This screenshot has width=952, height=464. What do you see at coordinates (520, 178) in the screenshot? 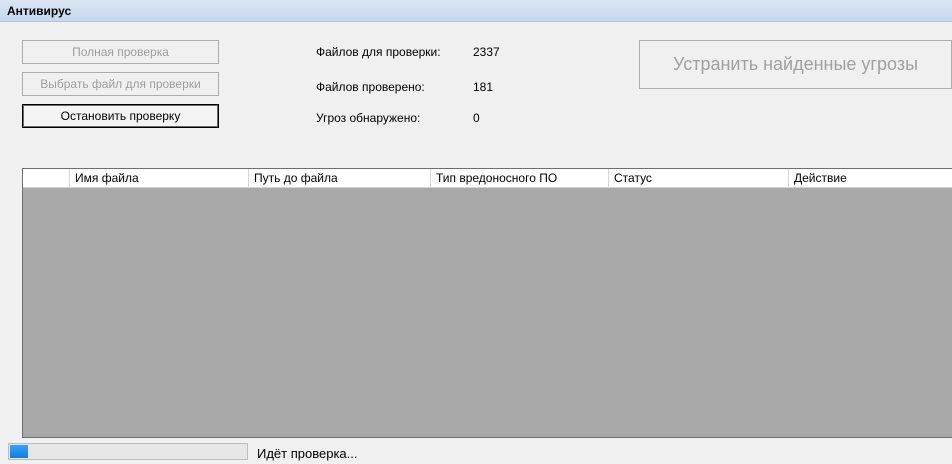
I see `column-header-malware-type: Тип вредоносного ПО` at bounding box center [520, 178].